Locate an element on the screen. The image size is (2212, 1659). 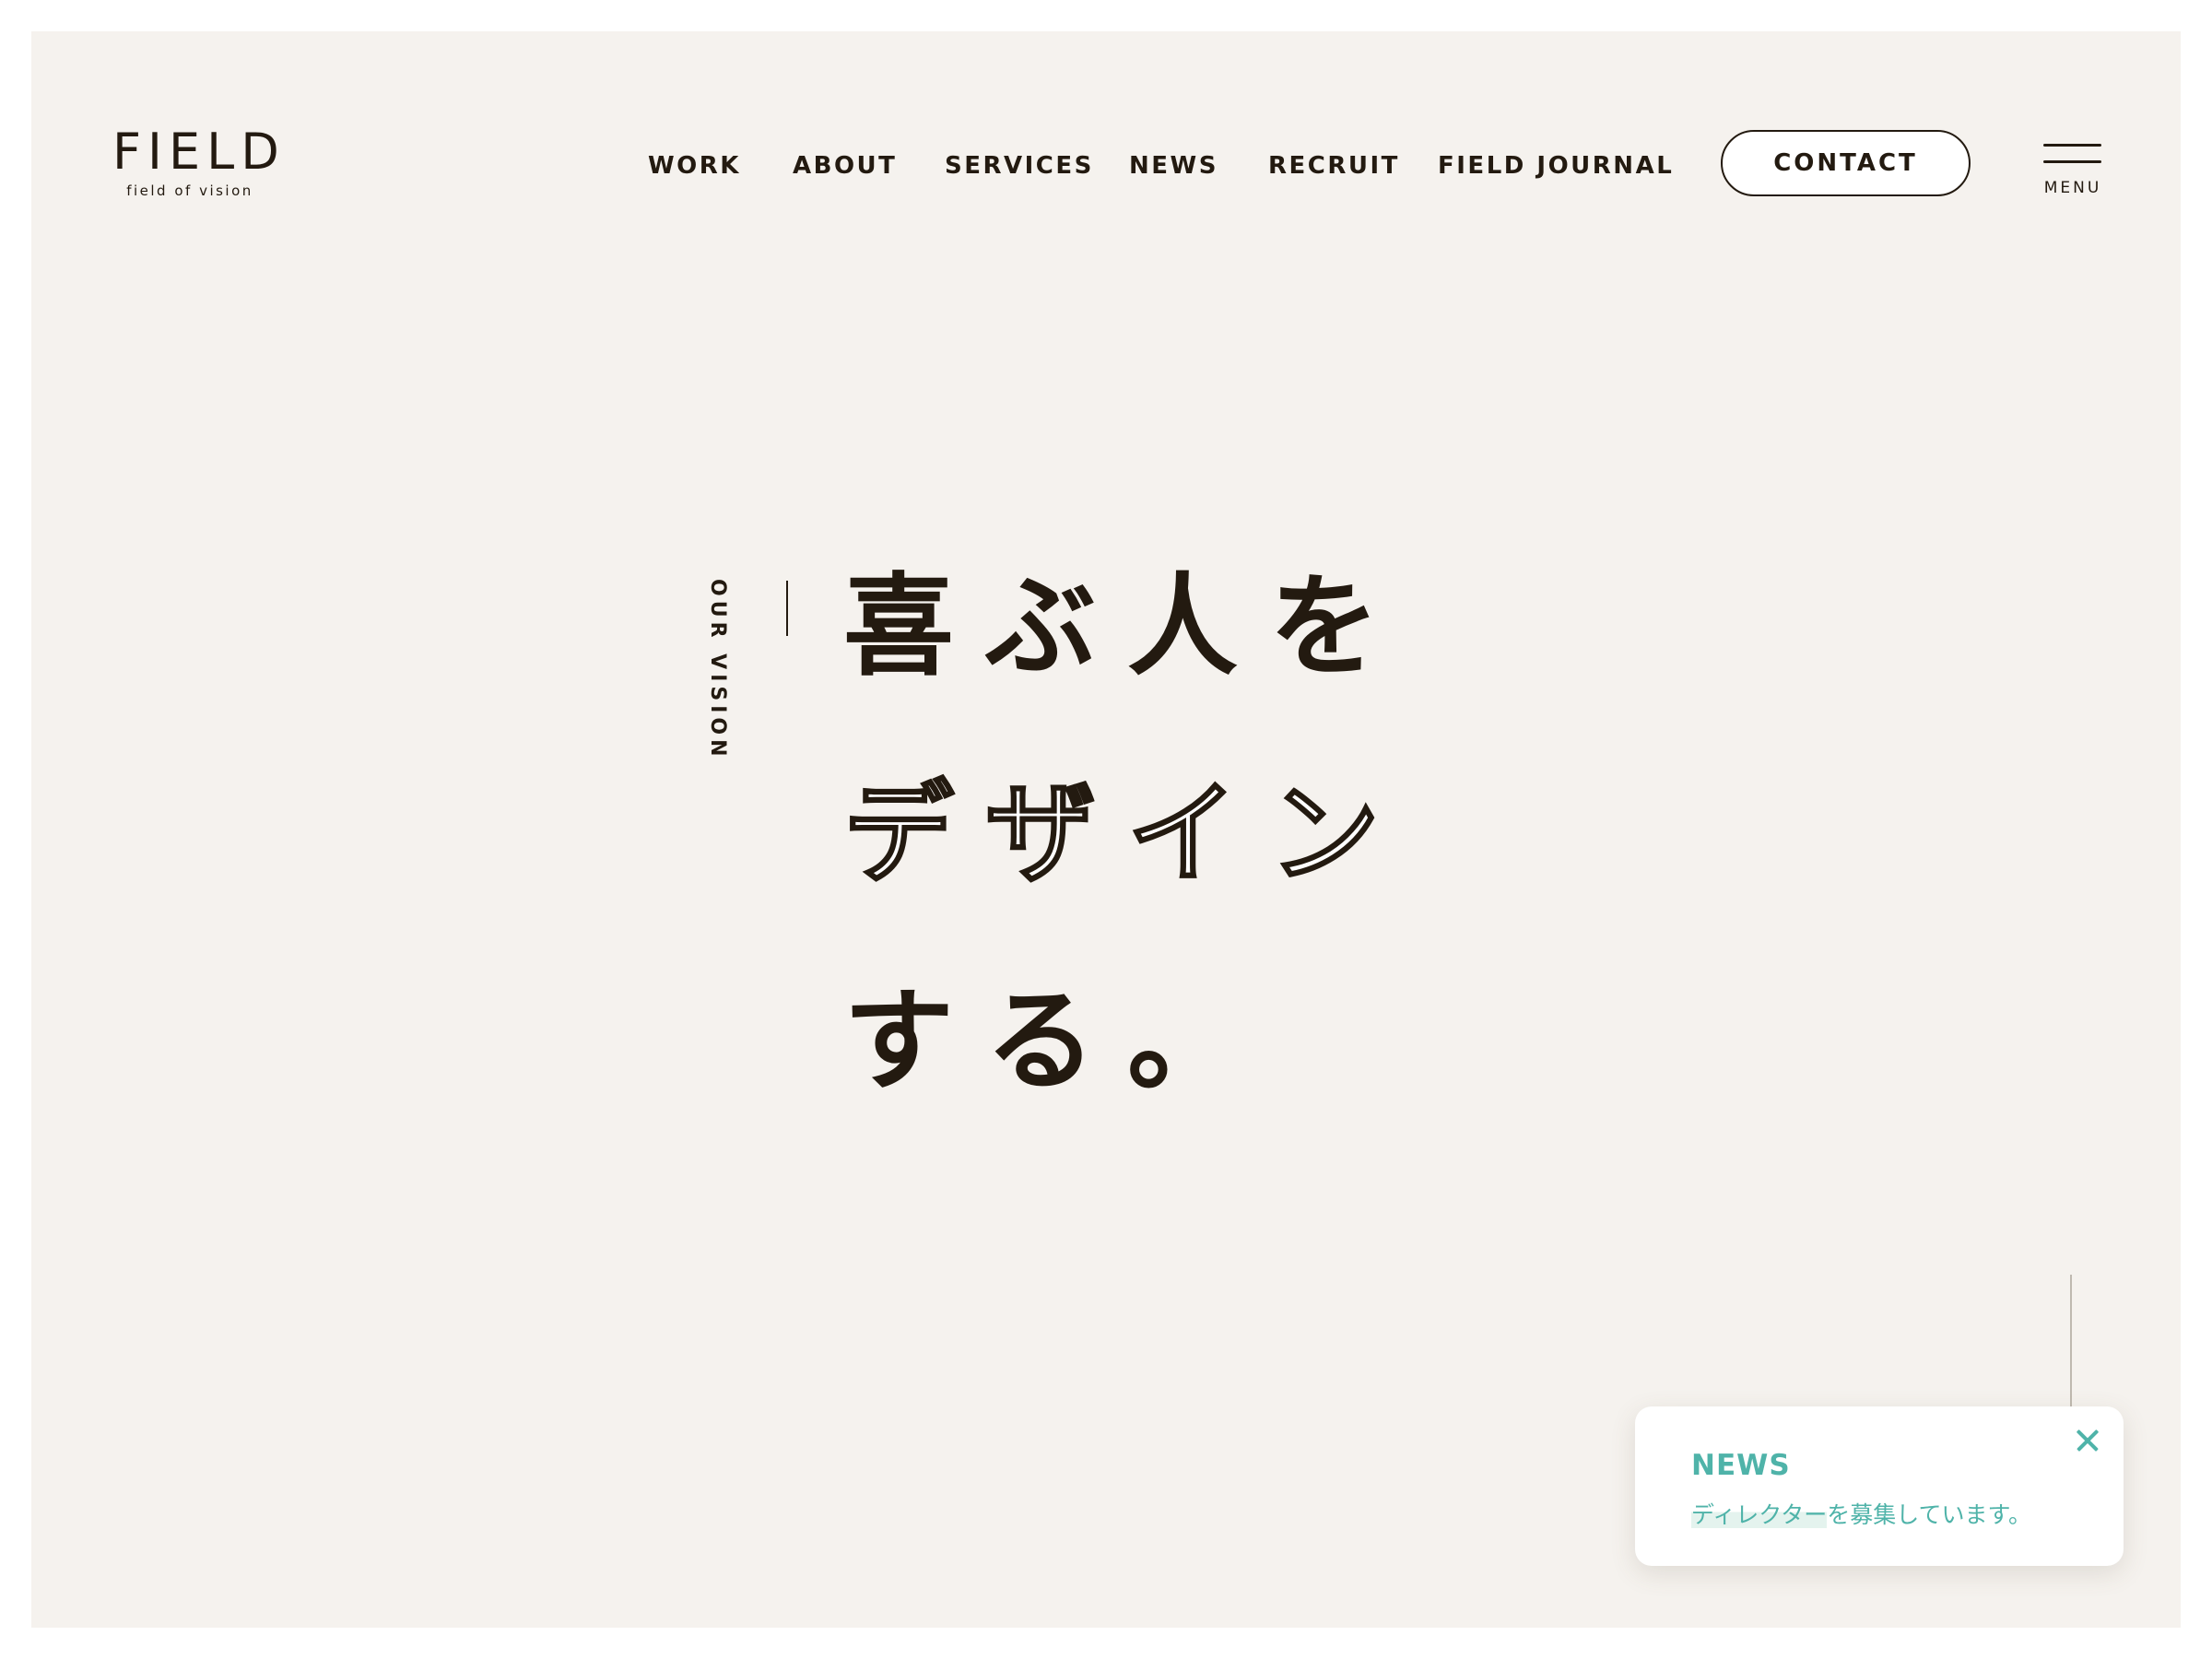
nav-item-work: WORK is located at coordinates (694, 165).